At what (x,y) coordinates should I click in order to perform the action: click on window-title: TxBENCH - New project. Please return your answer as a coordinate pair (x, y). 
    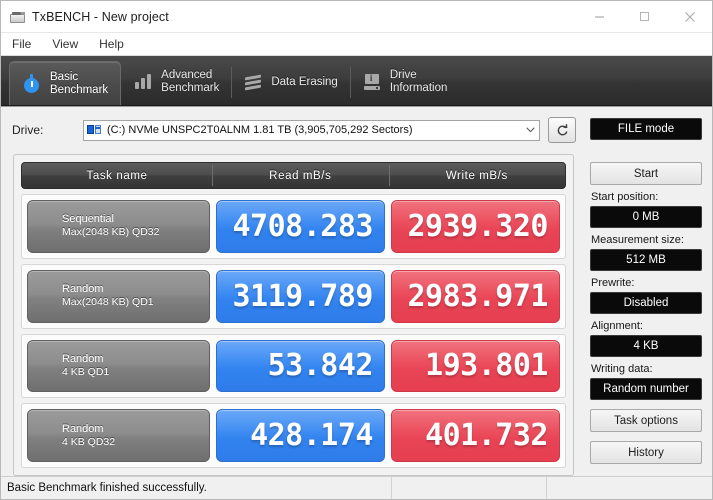
    Looking at the image, I should click on (100, 16).